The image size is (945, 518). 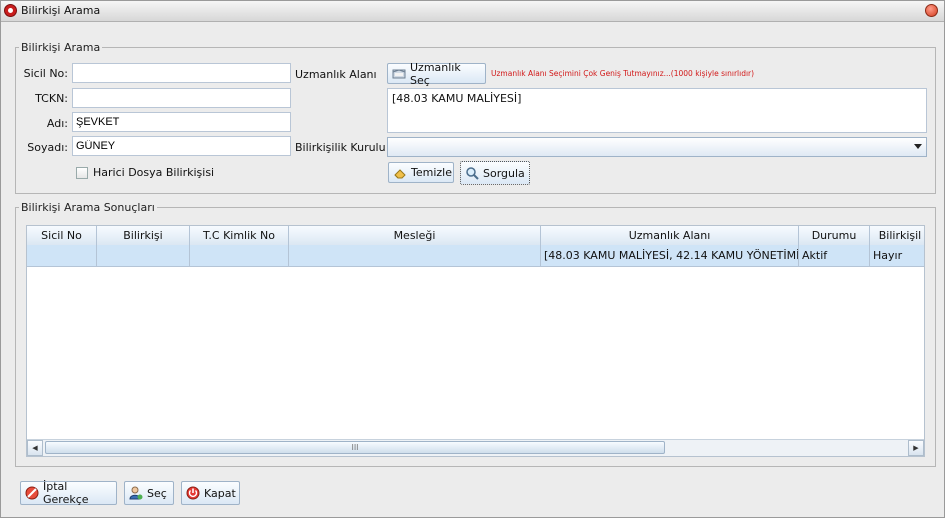 I want to click on horizontal-scrollbar: ◀ III ▶, so click(x=475, y=447).